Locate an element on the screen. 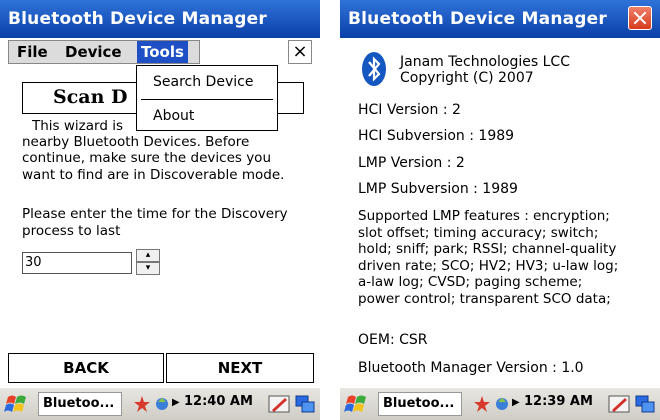  intro-text-line: This wizard is is located at coordinates (77, 126).